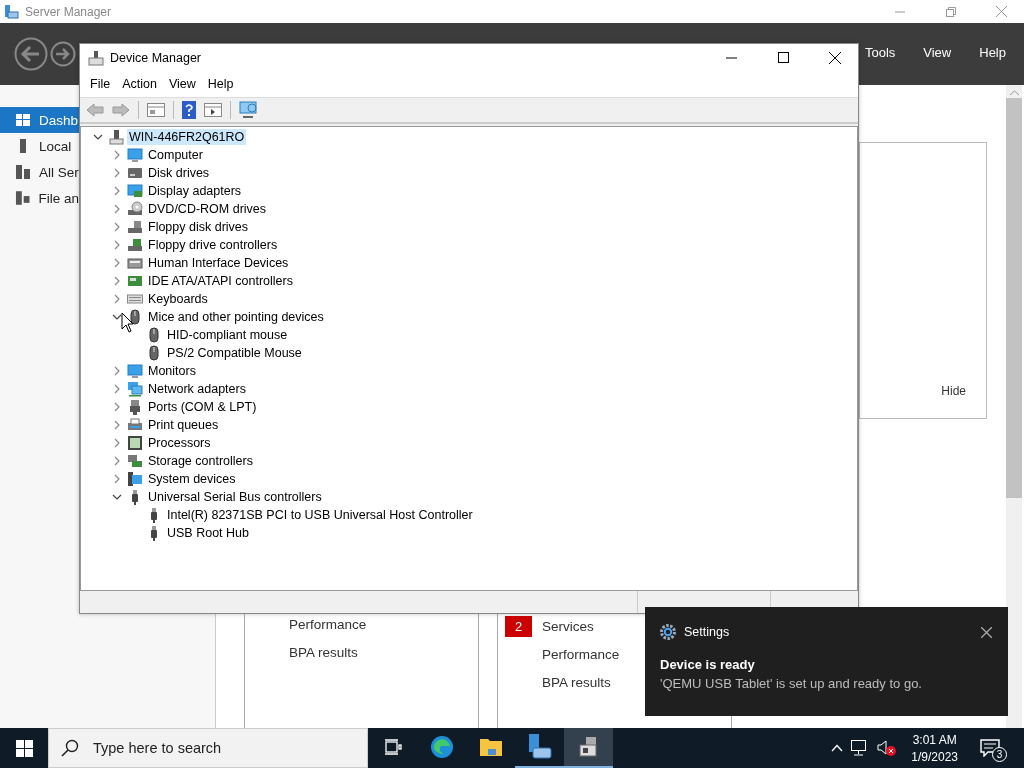 Image resolution: width=1024 pixels, height=768 pixels. What do you see at coordinates (139, 84) in the screenshot?
I see `menu-item: Action` at bounding box center [139, 84].